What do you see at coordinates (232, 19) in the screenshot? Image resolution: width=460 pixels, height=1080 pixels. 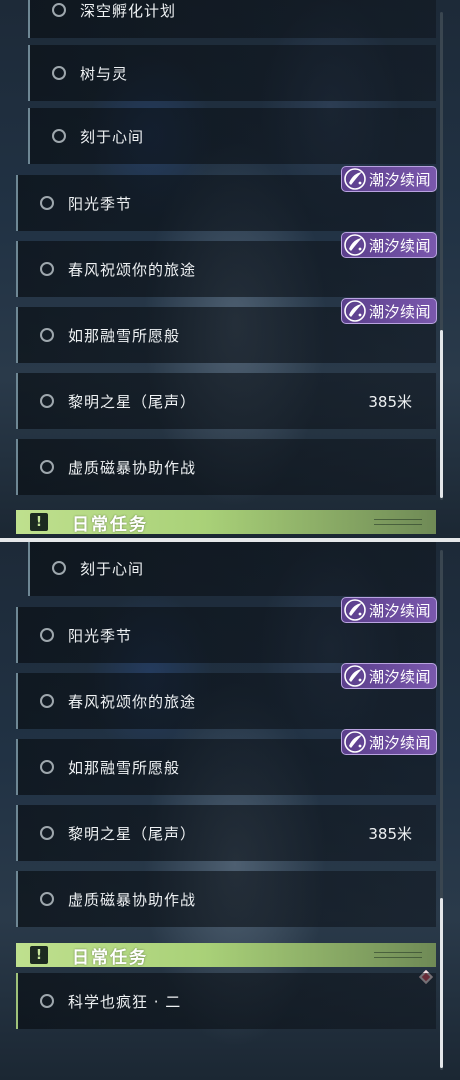 I see `sub-quest-row: 深空孵化计划` at bounding box center [232, 19].